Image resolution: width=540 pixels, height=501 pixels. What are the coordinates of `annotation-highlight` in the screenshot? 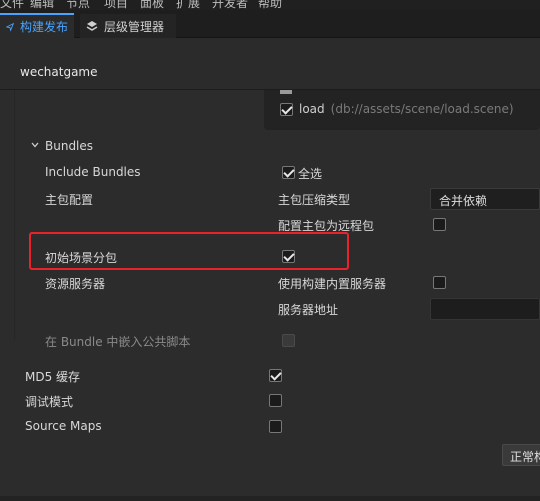 It's located at (189, 251).